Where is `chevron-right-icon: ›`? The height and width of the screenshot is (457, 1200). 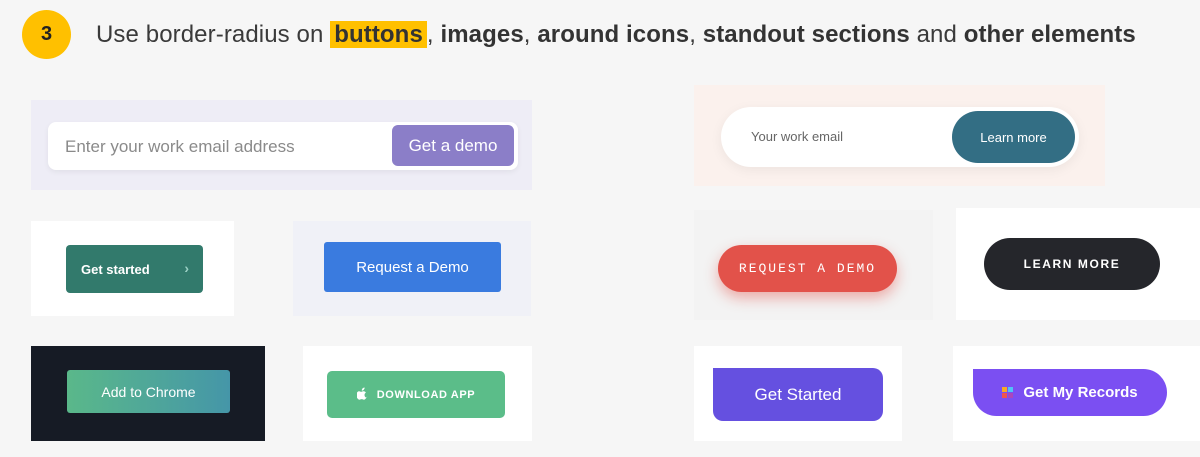
chevron-right-icon: › is located at coordinates (186, 268).